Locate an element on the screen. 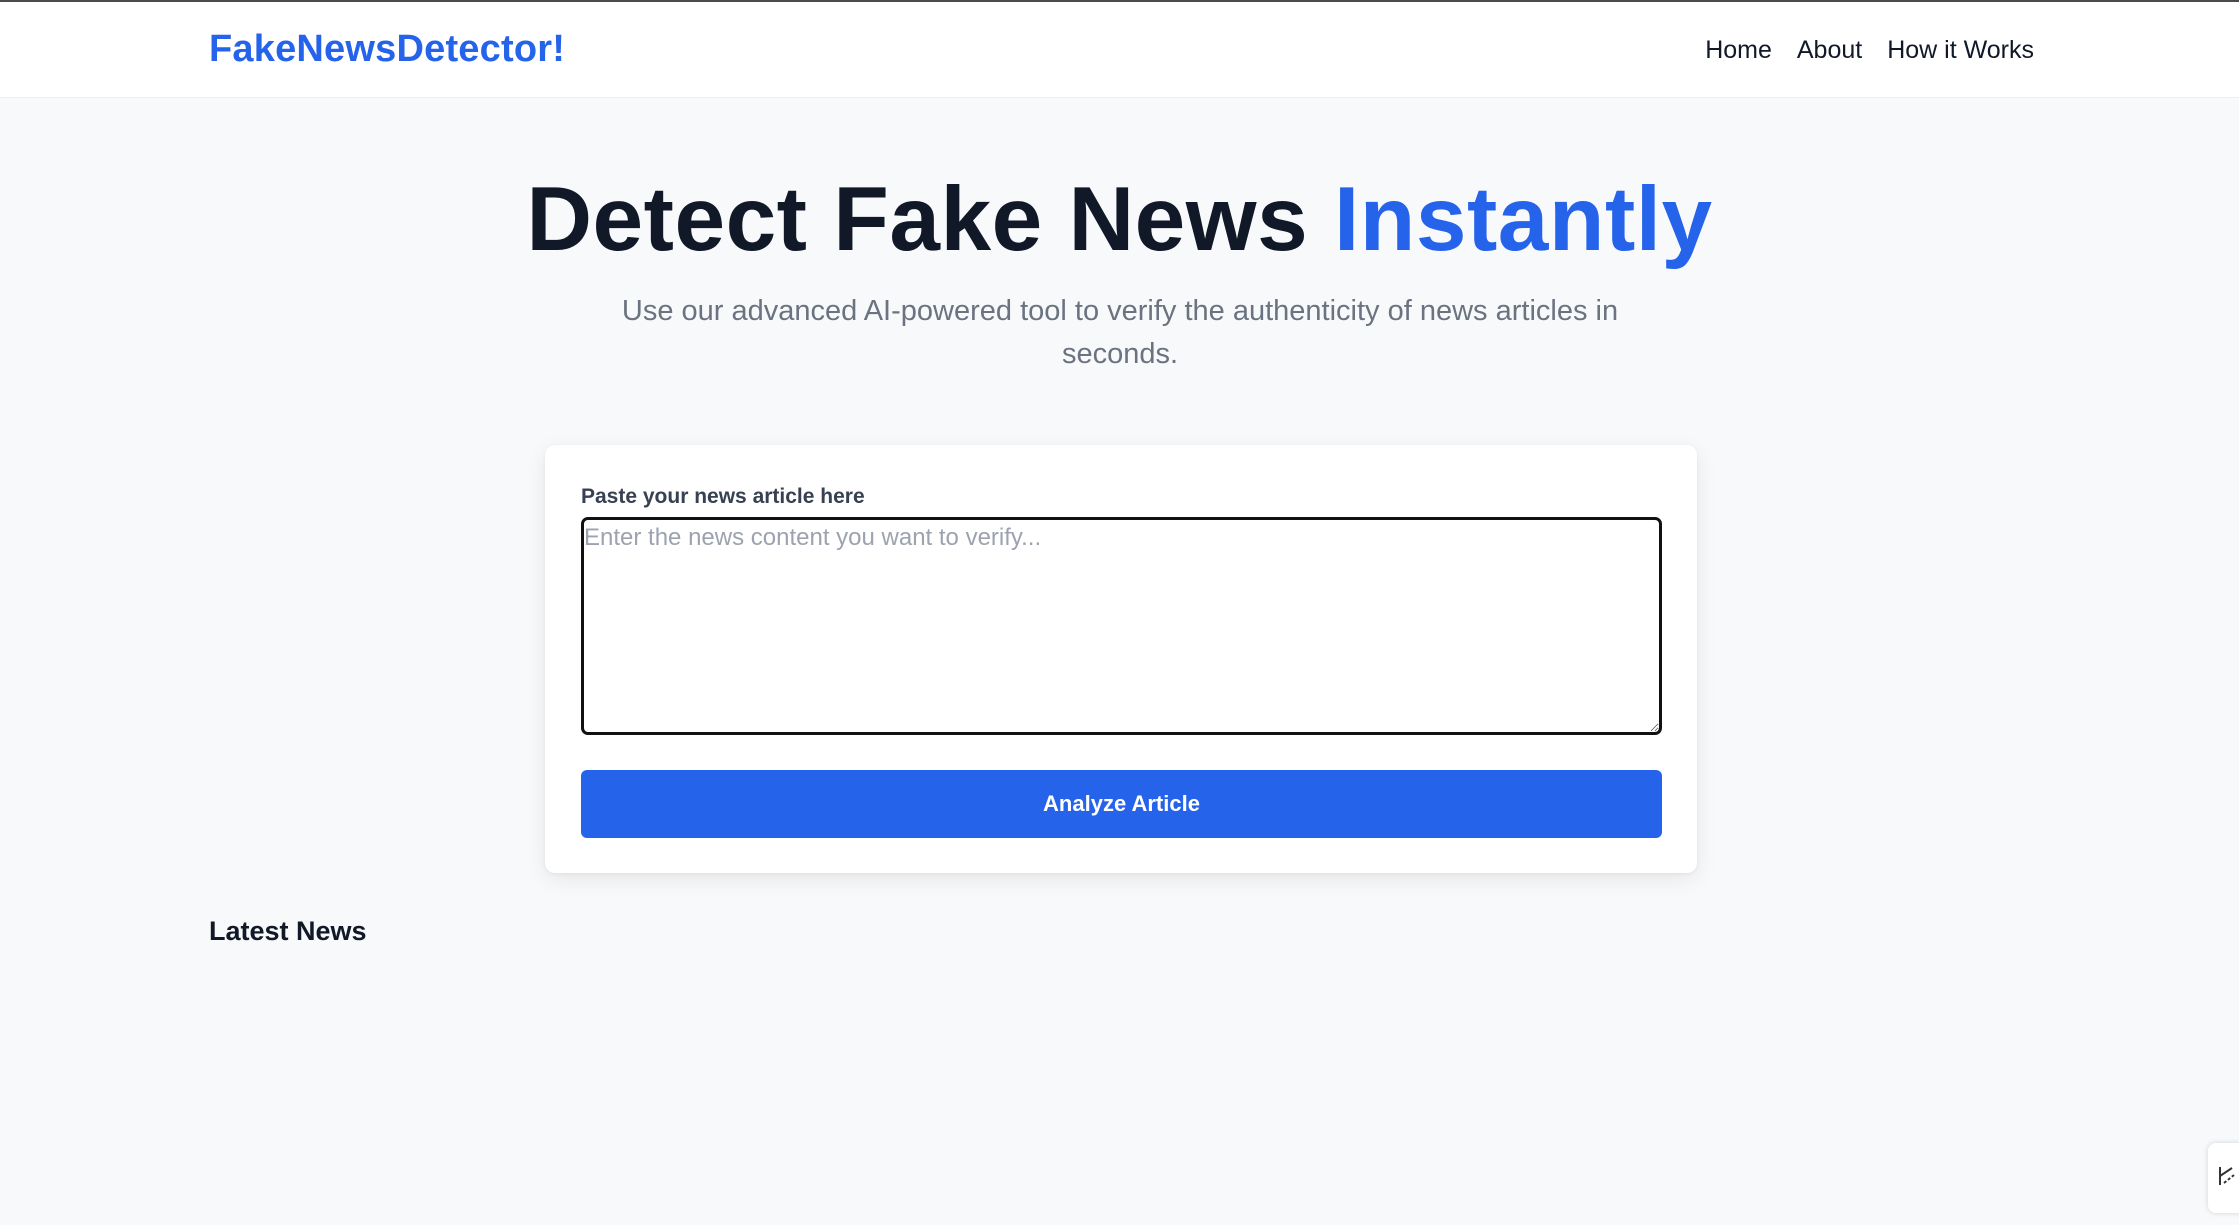 Image resolution: width=2239 pixels, height=1225 pixels. brand-logo: FakeNewsDetector! is located at coordinates (387, 49).